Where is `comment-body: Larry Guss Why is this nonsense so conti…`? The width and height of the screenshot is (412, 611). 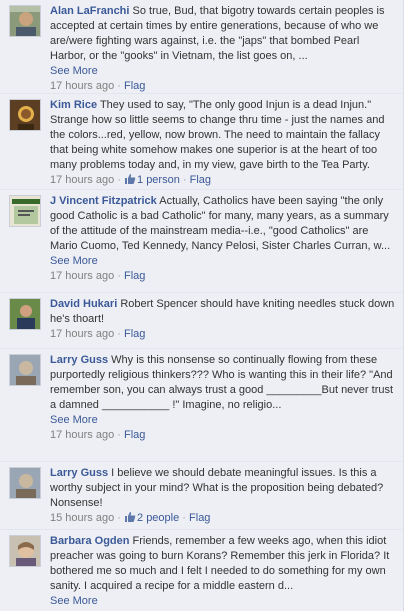 comment-body: Larry Guss Why is this nonsense so conti… is located at coordinates (223, 398).